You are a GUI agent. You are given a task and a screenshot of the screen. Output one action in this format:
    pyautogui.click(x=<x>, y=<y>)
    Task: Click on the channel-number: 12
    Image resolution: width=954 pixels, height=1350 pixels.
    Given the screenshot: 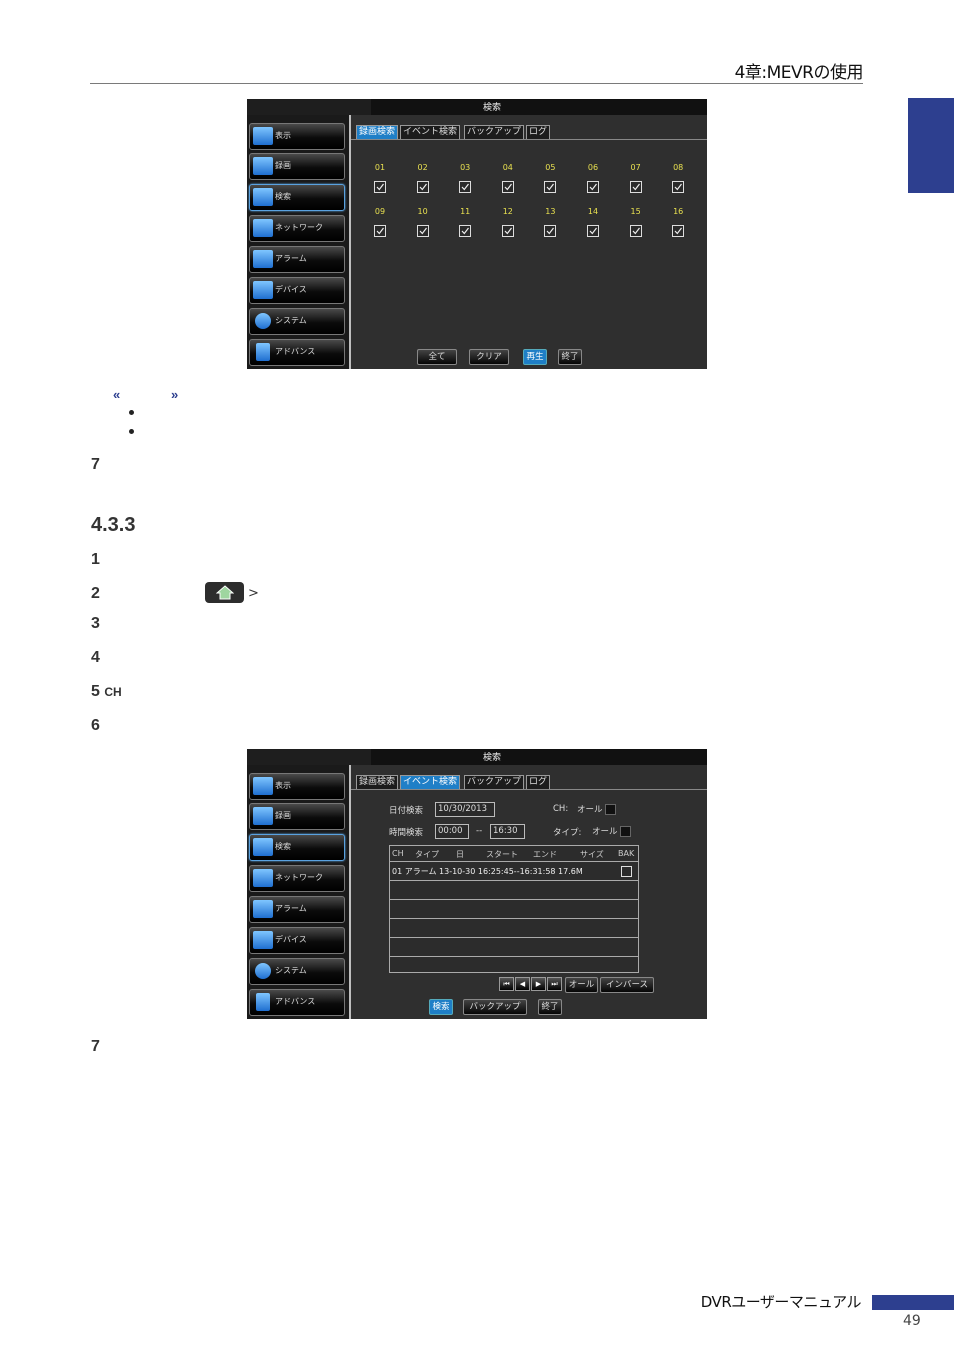 What is the action you would take?
    pyautogui.click(x=507, y=211)
    